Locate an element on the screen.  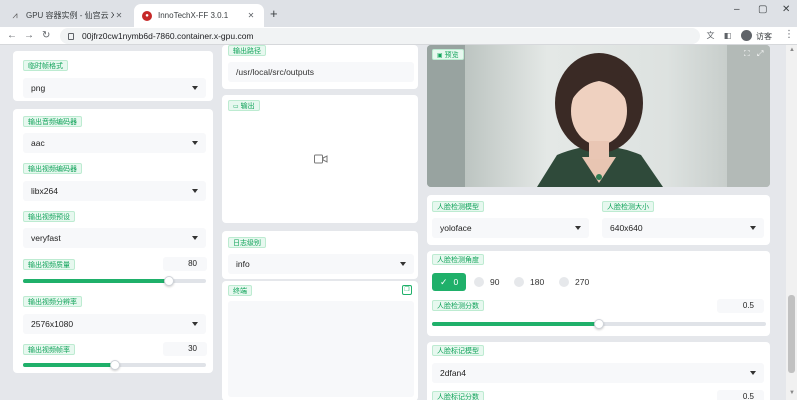
face-detector-score-slider is located at coordinates (599, 324).